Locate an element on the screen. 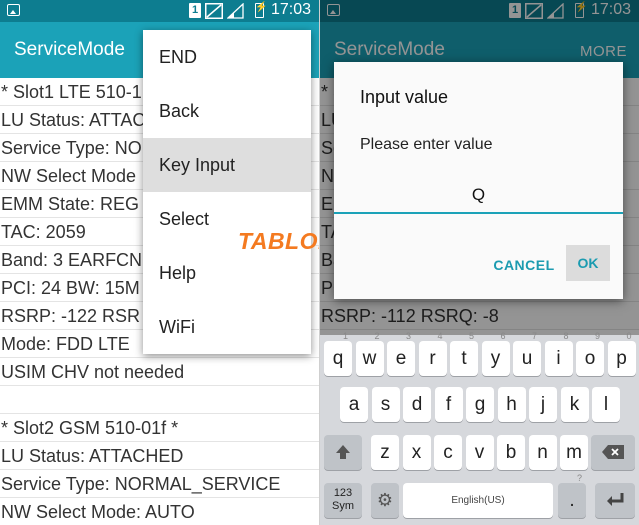 The height and width of the screenshot is (525, 639). key-hint: 1 is located at coordinates (345, 336).